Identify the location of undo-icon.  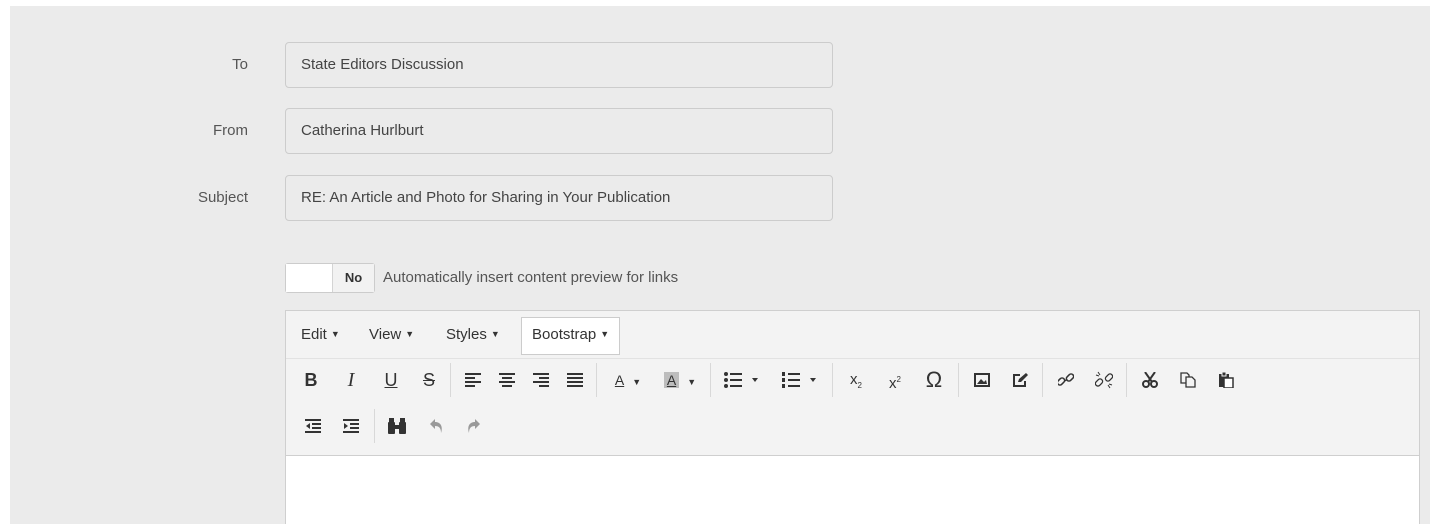
(436, 426).